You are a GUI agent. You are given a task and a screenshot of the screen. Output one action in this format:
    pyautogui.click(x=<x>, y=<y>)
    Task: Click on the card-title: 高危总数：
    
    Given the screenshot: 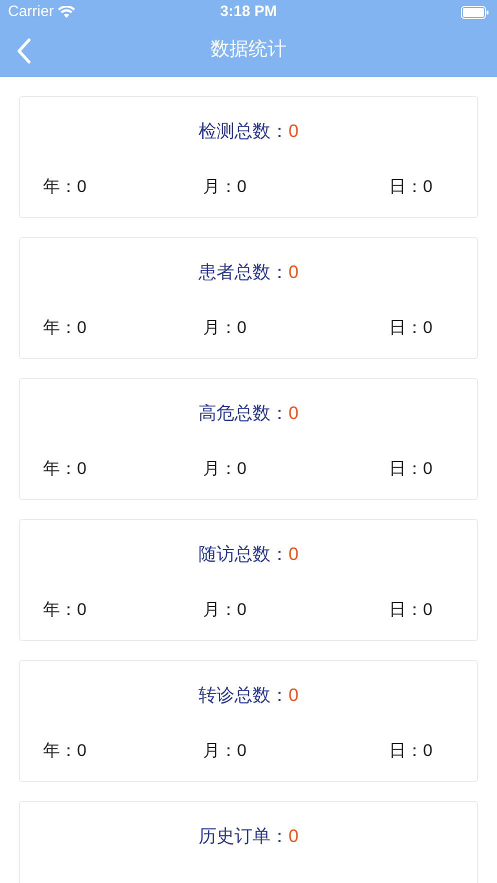 What is the action you would take?
    pyautogui.click(x=243, y=413)
    